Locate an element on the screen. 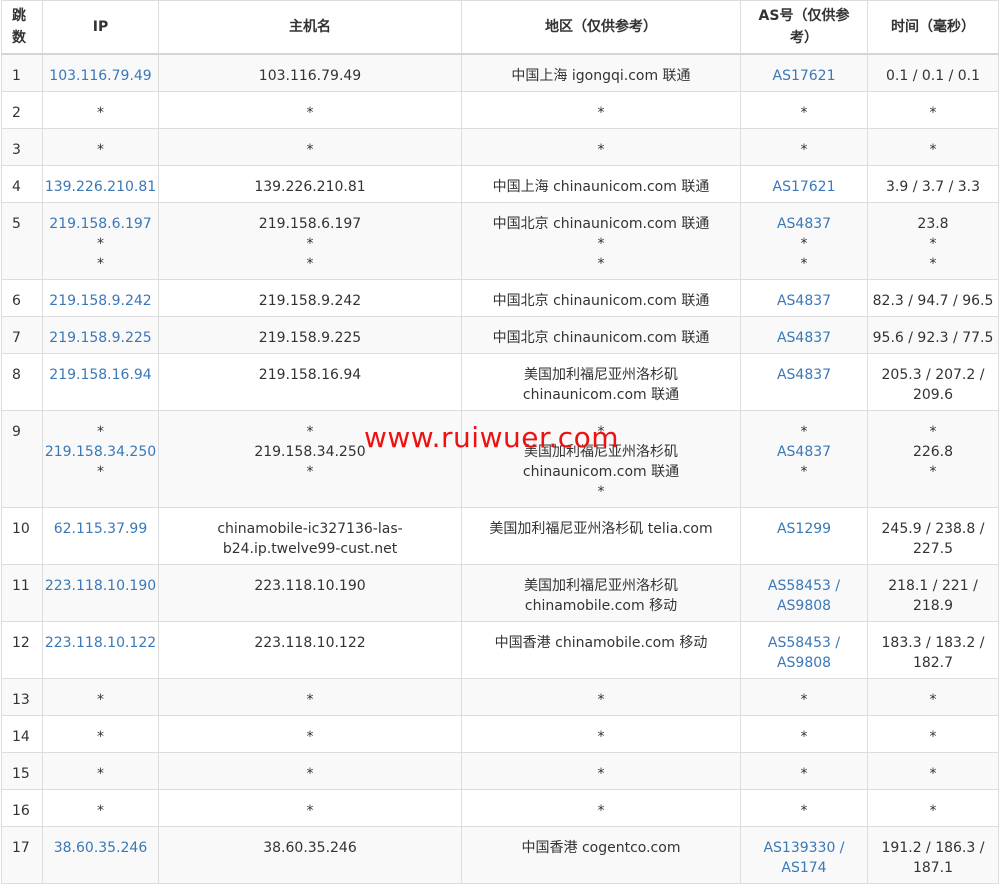  ip-cell: * is located at coordinates (100, 110).